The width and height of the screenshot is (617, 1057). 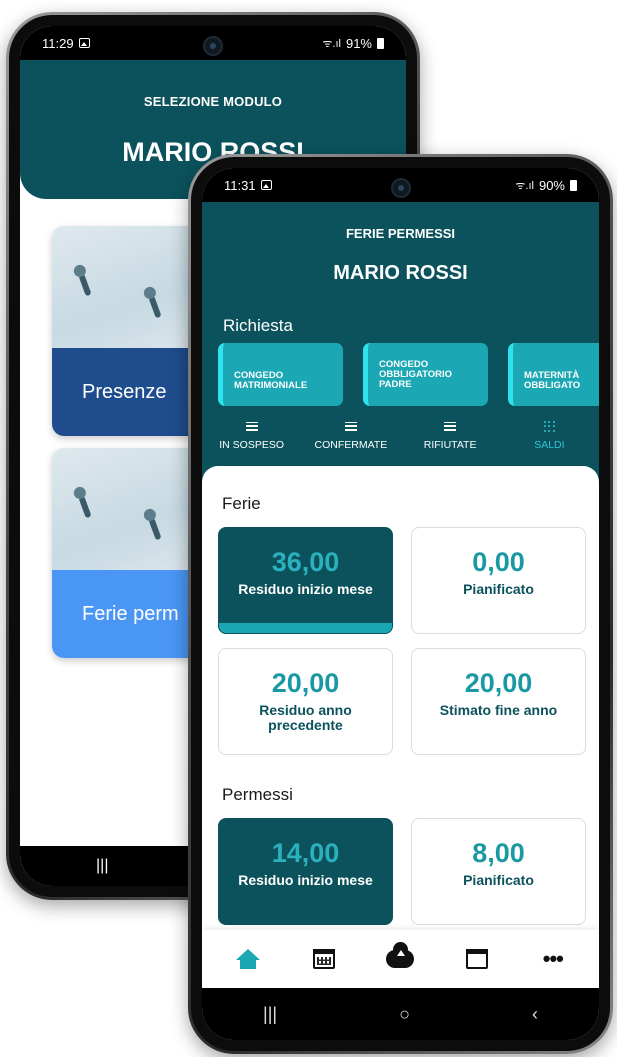 I want to click on nav-calendar, so click(x=477, y=959).